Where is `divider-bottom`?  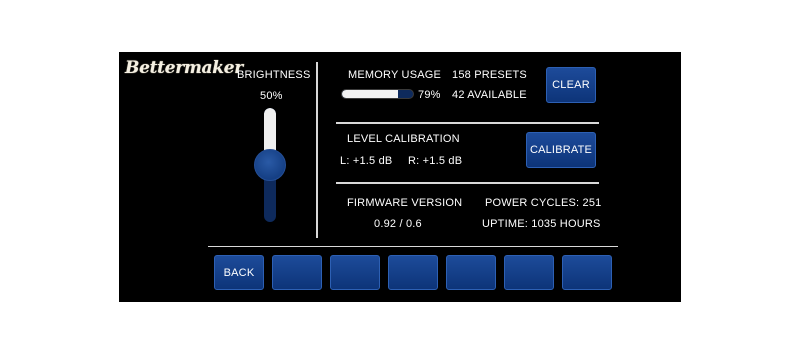 divider-bottom is located at coordinates (413, 246).